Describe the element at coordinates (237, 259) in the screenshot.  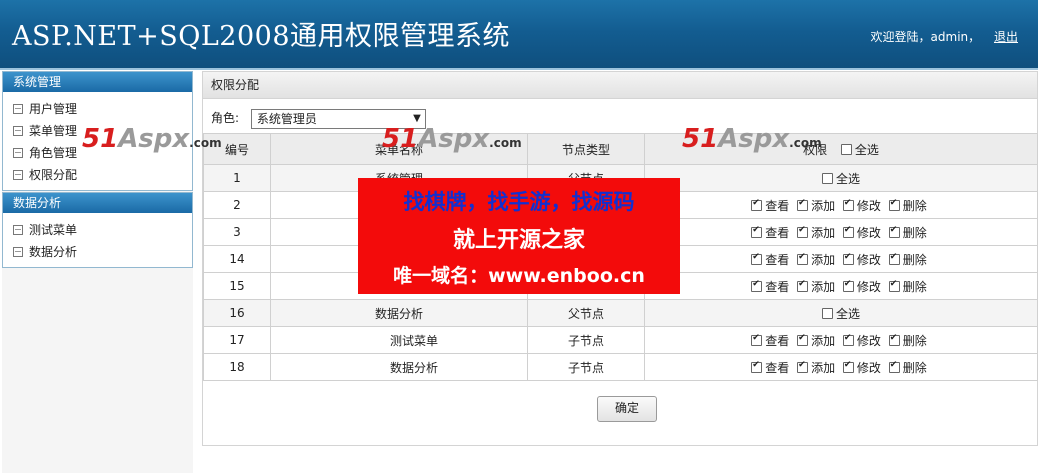
I see `row-id: 14` at that location.